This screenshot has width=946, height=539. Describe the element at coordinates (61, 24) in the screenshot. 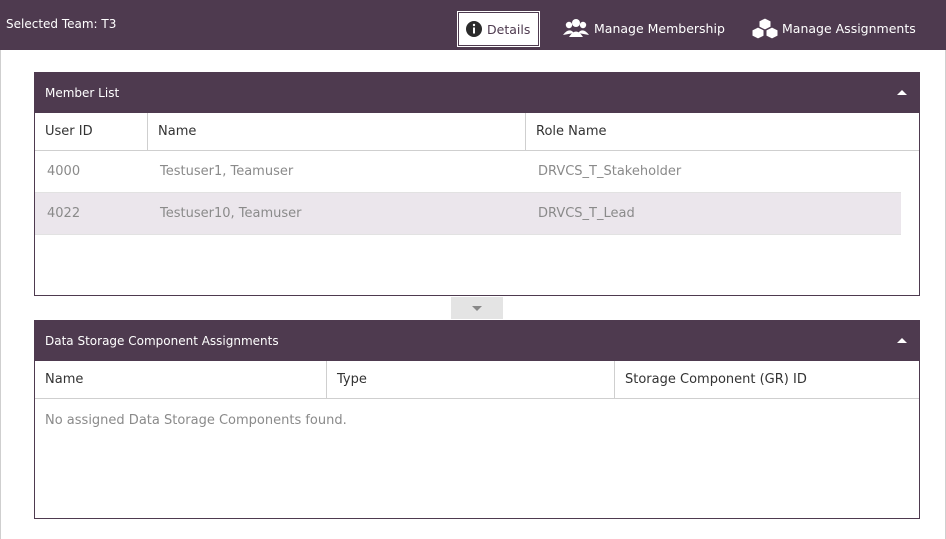

I see `selected-team-label: Selected Team: T3` at that location.